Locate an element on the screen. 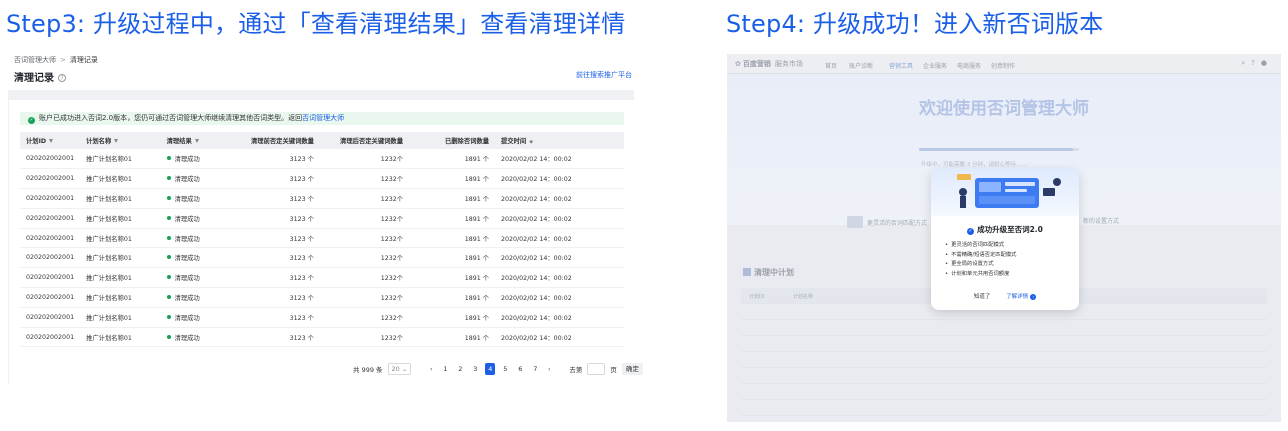 This screenshot has width=1288, height=431. col-clean-result: 清理结果 is located at coordinates (195, 140).